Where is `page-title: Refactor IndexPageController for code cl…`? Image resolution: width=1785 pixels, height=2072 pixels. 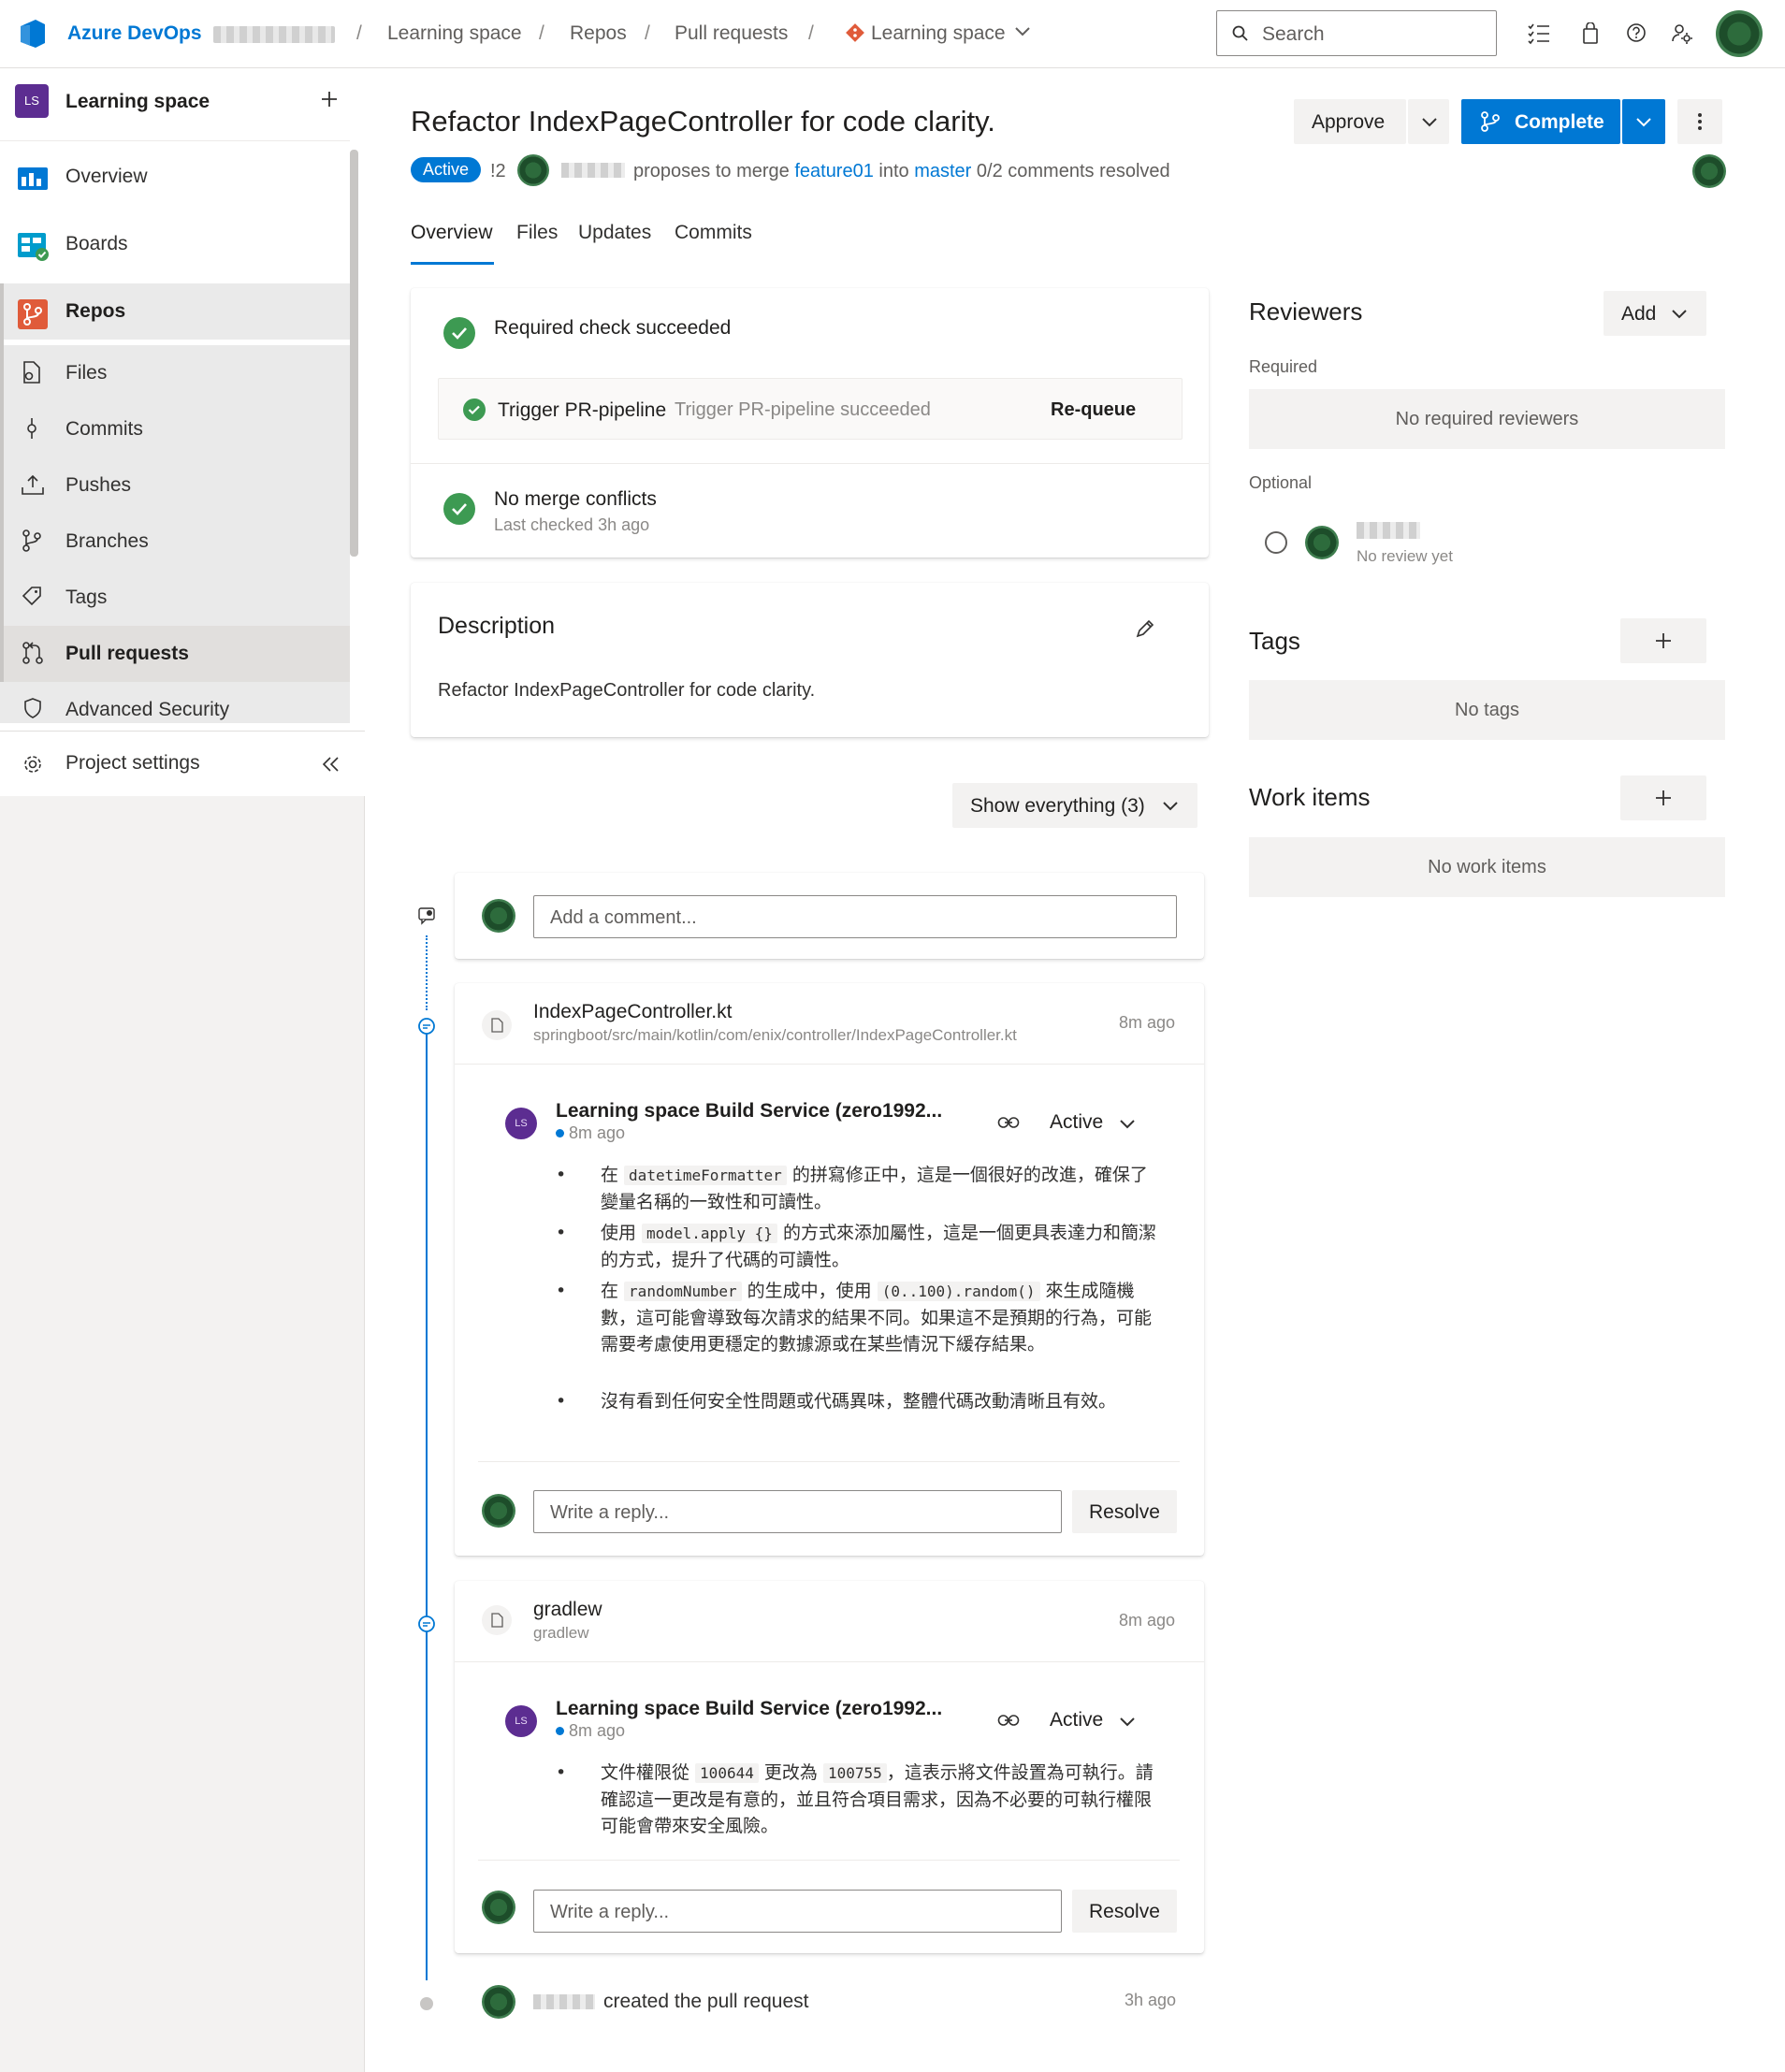 page-title: Refactor IndexPageController for code cl… is located at coordinates (703, 121).